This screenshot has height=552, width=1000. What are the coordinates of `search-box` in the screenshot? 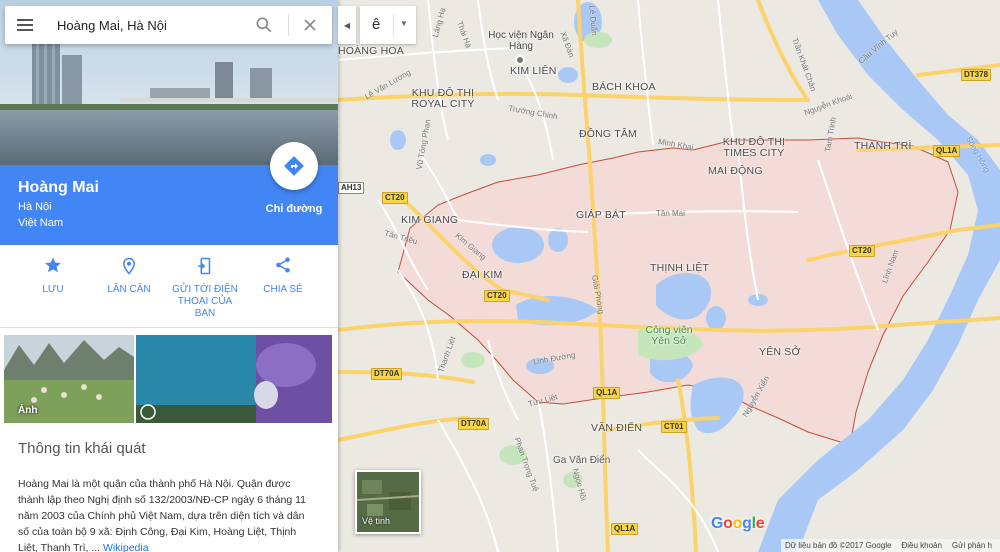 It's located at (168, 25).